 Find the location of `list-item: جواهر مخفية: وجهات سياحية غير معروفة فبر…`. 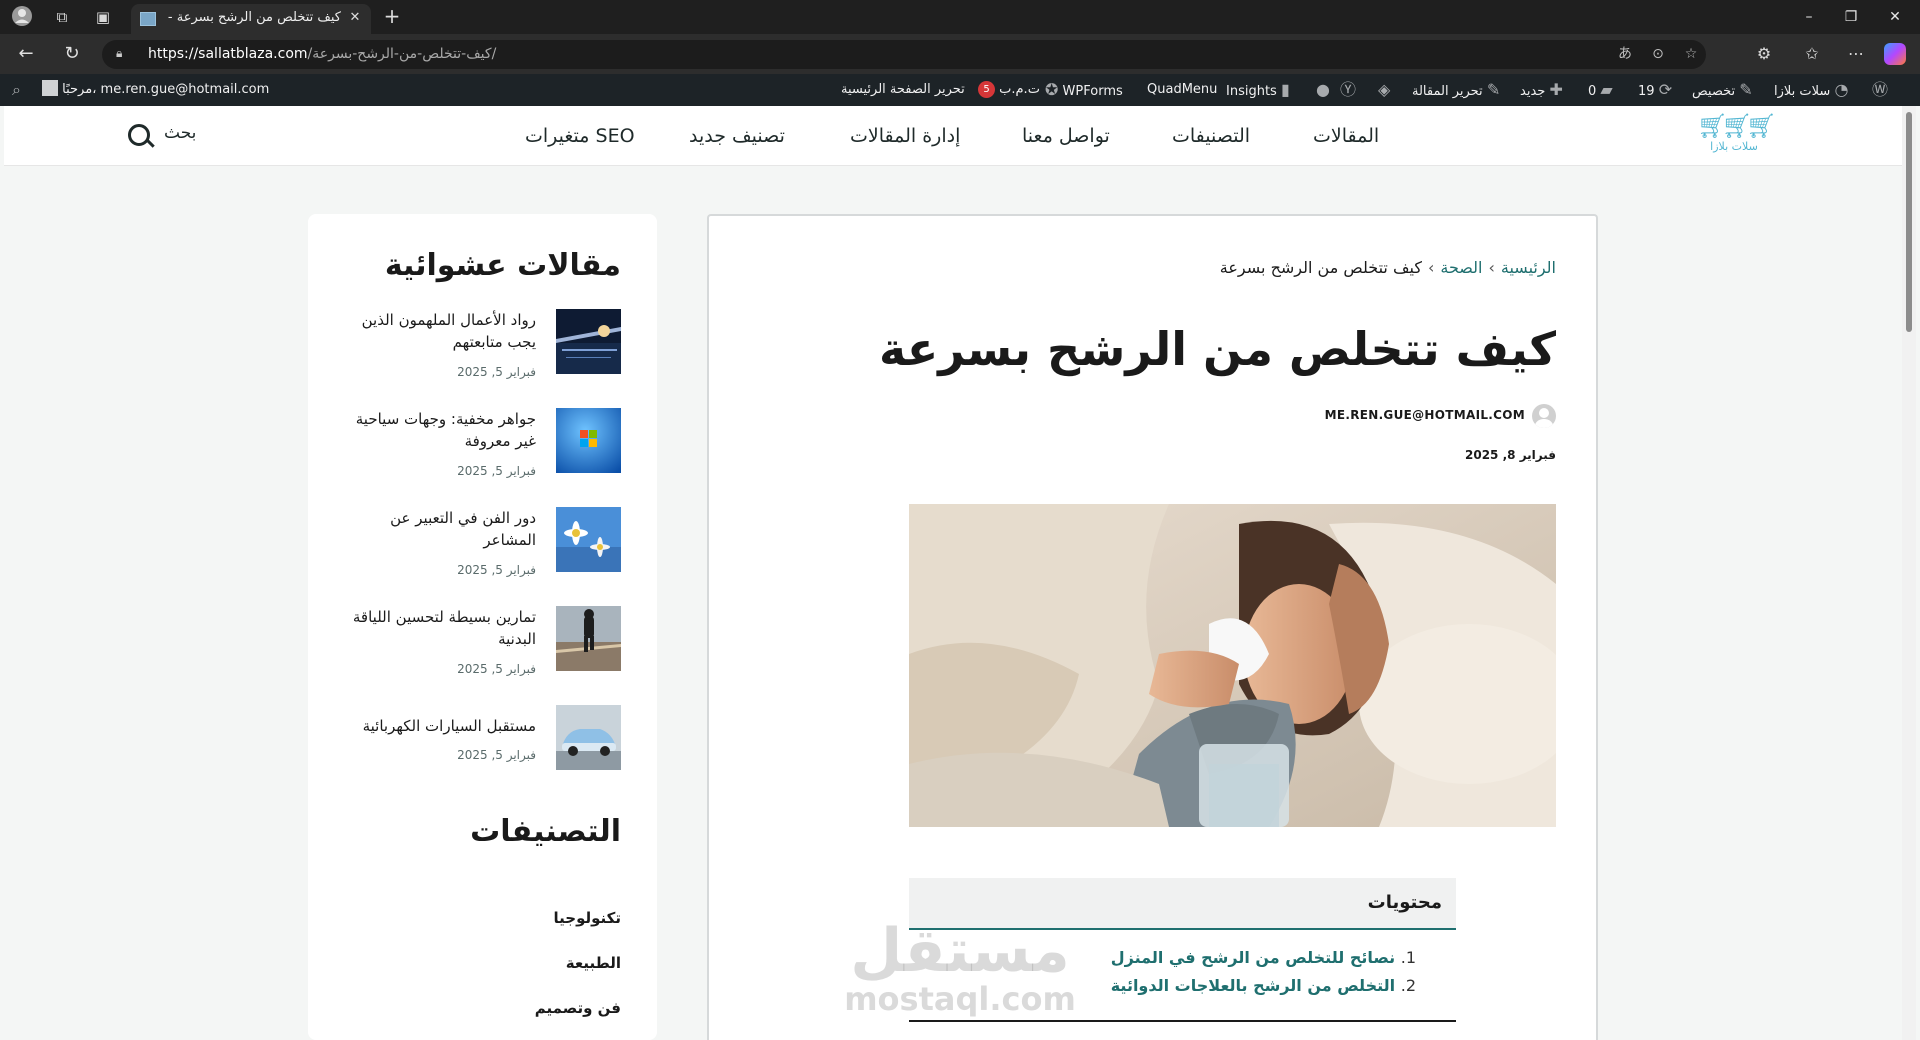

list-item: جواهر مخفية: وجهات سياحية غير معروفة فبر… is located at coordinates (476, 443).